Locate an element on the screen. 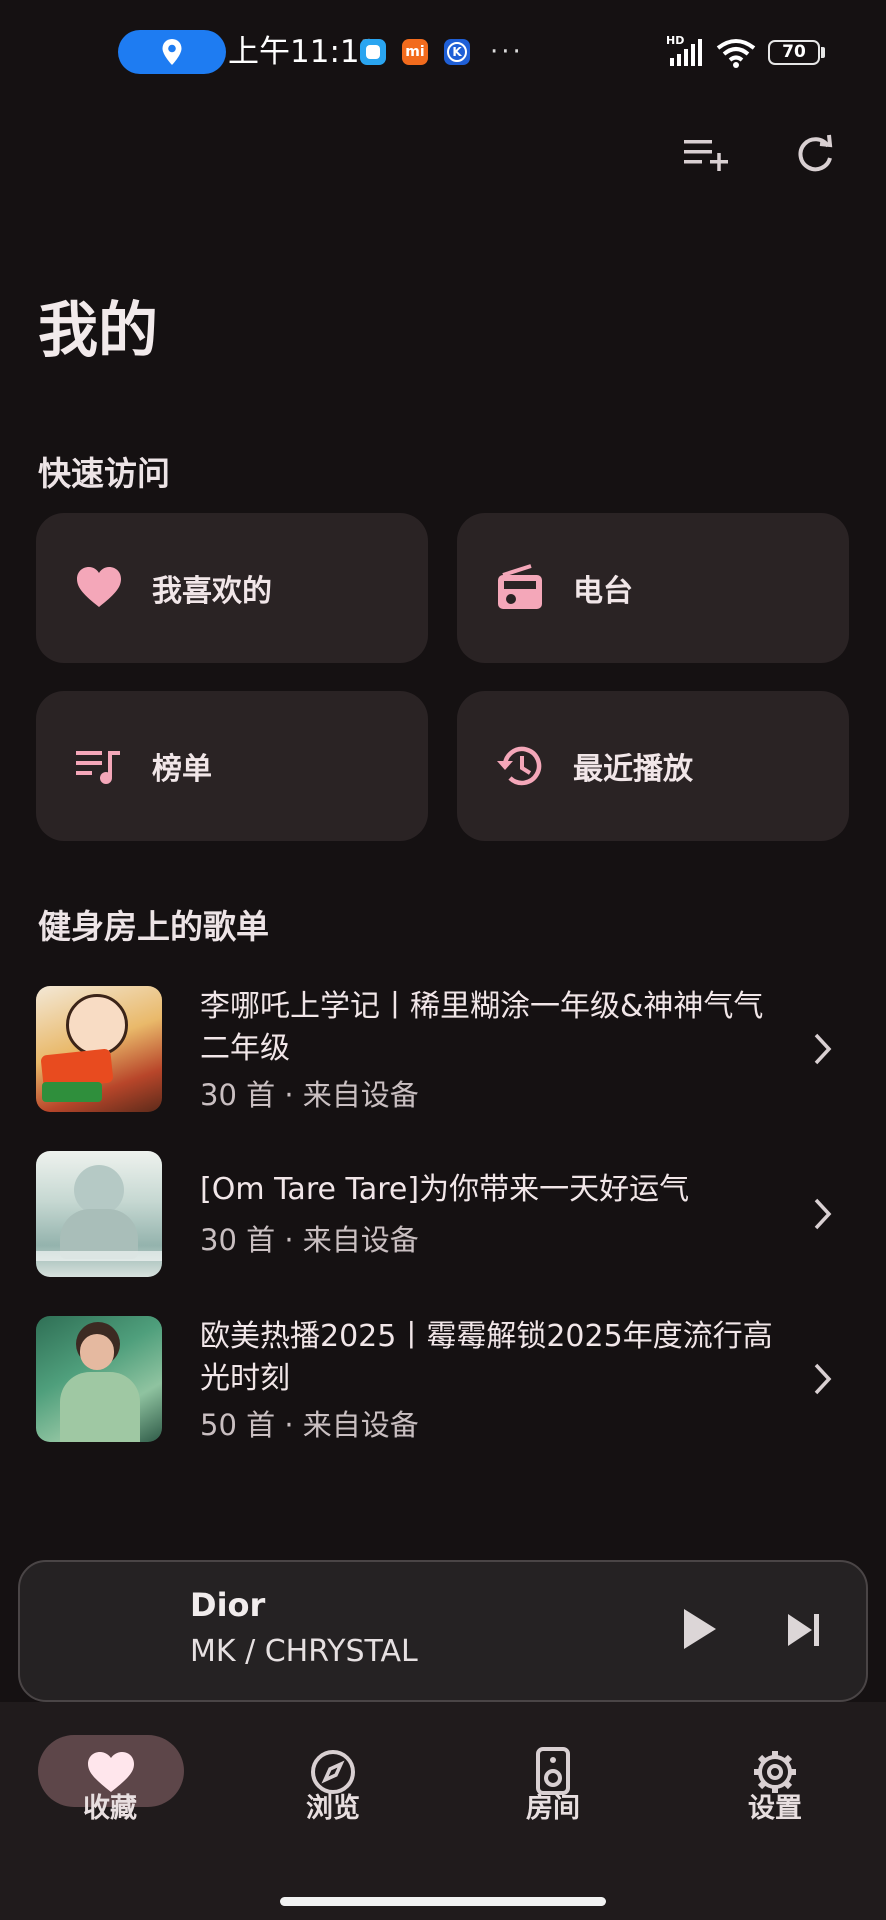 The height and width of the screenshot is (1920, 886). app-notification-icon is located at coordinates (373, 52).